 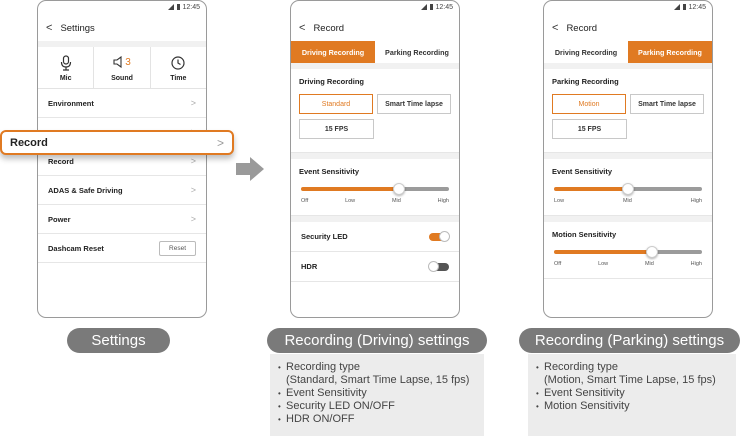 What do you see at coordinates (77, 28) in the screenshot?
I see `page-title: Settings` at bounding box center [77, 28].